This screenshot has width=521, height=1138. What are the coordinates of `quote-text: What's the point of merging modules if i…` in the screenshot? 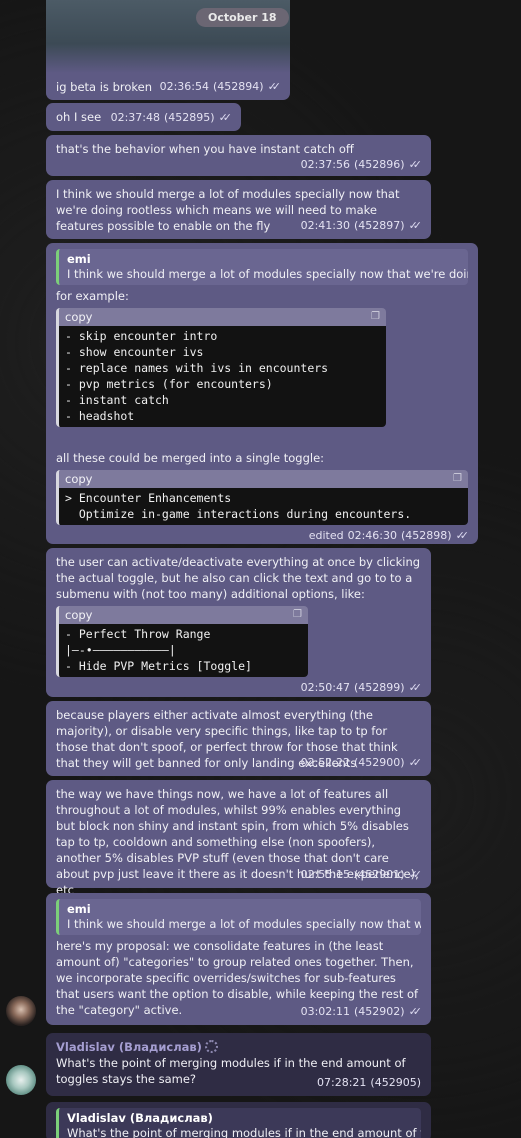 It's located at (244, 1132).